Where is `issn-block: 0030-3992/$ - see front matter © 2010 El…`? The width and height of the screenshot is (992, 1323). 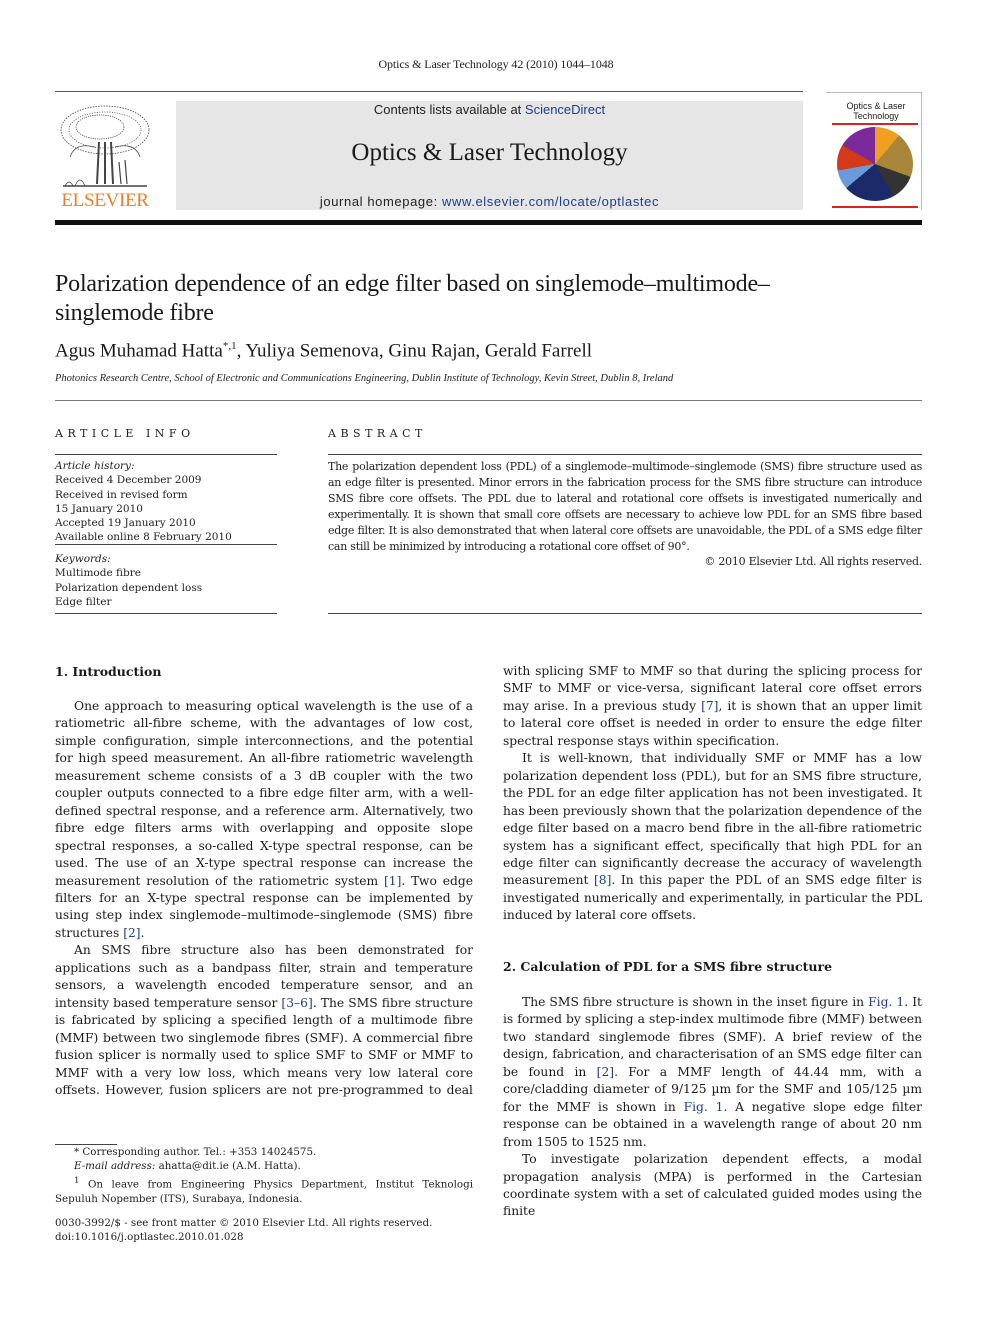 issn-block: 0030-3992/$ - see front matter © 2010 El… is located at coordinates (264, 1230).